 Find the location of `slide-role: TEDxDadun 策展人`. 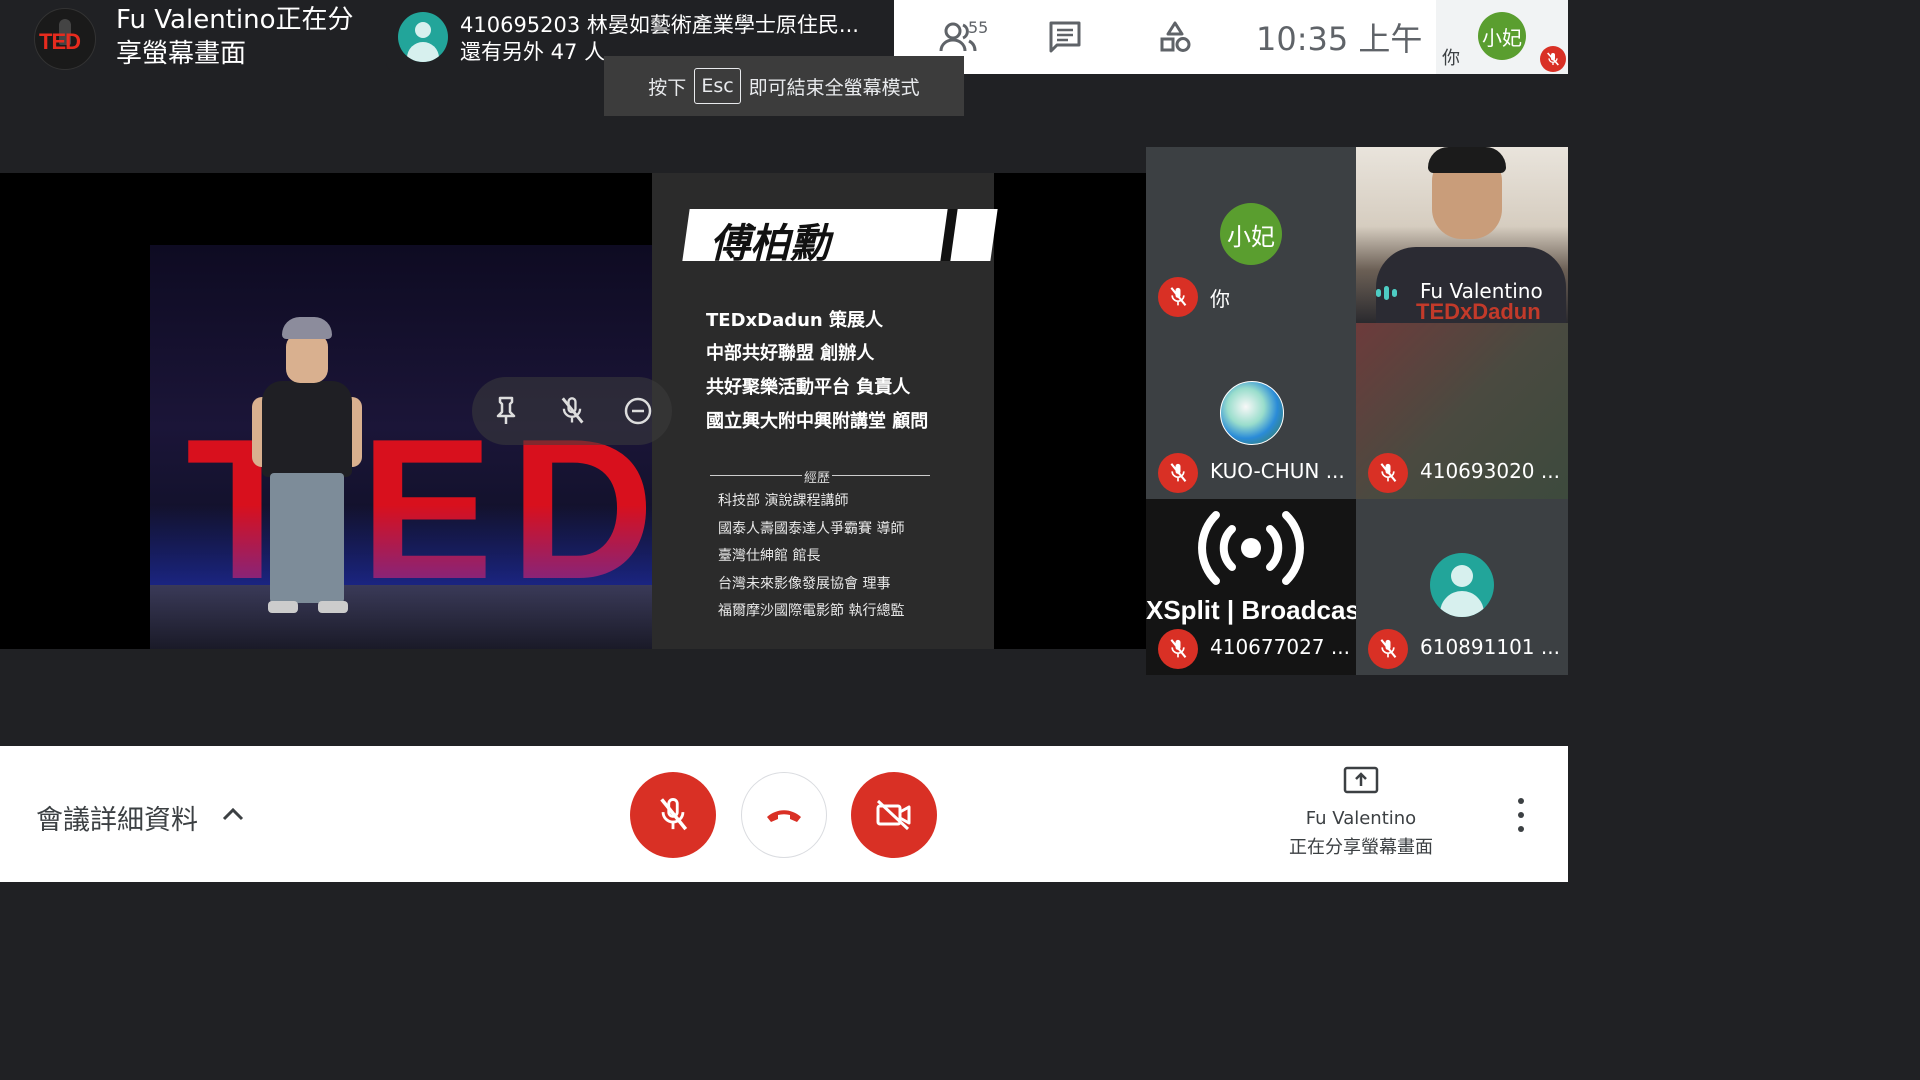

slide-role: TEDxDadun 策展人 is located at coordinates (794, 320).